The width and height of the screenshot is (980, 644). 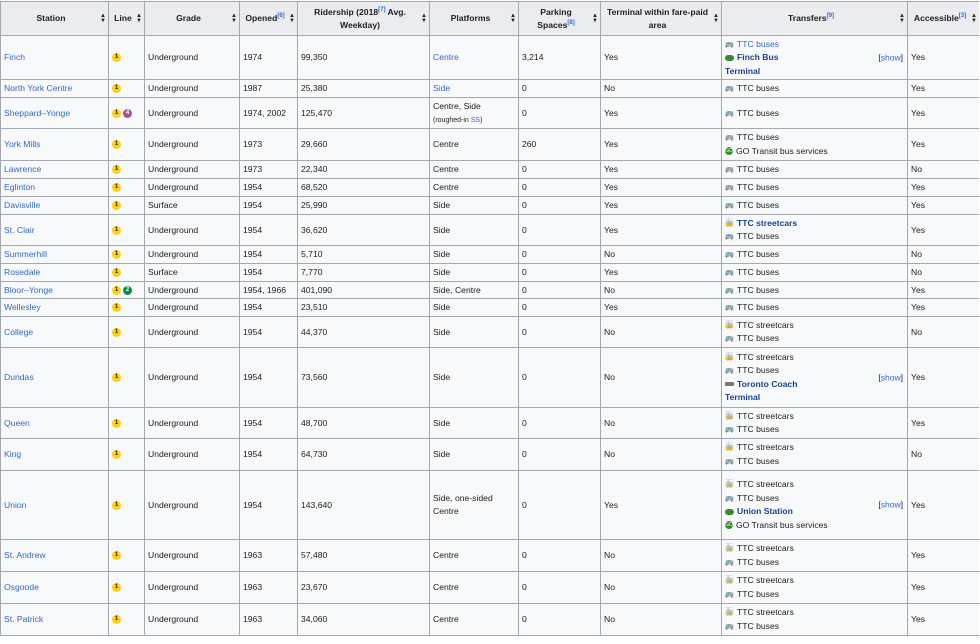 I want to click on station-link: Union, so click(x=15, y=505).